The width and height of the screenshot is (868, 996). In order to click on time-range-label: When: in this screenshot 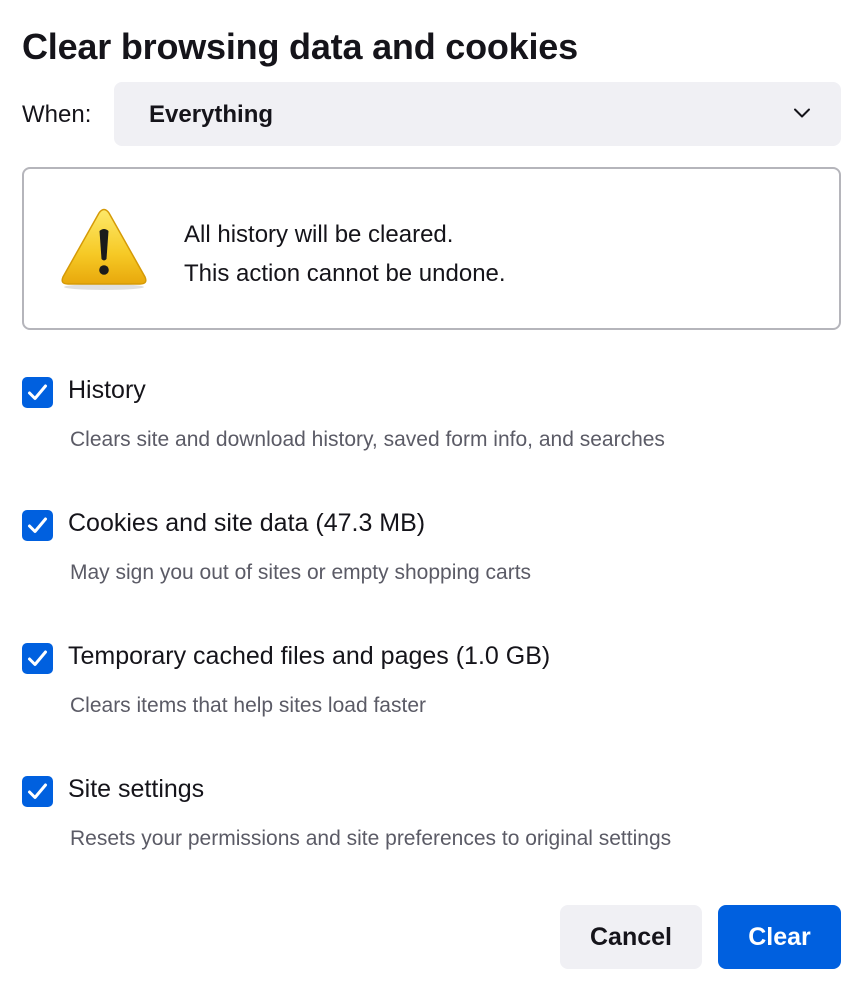, I will do `click(57, 114)`.